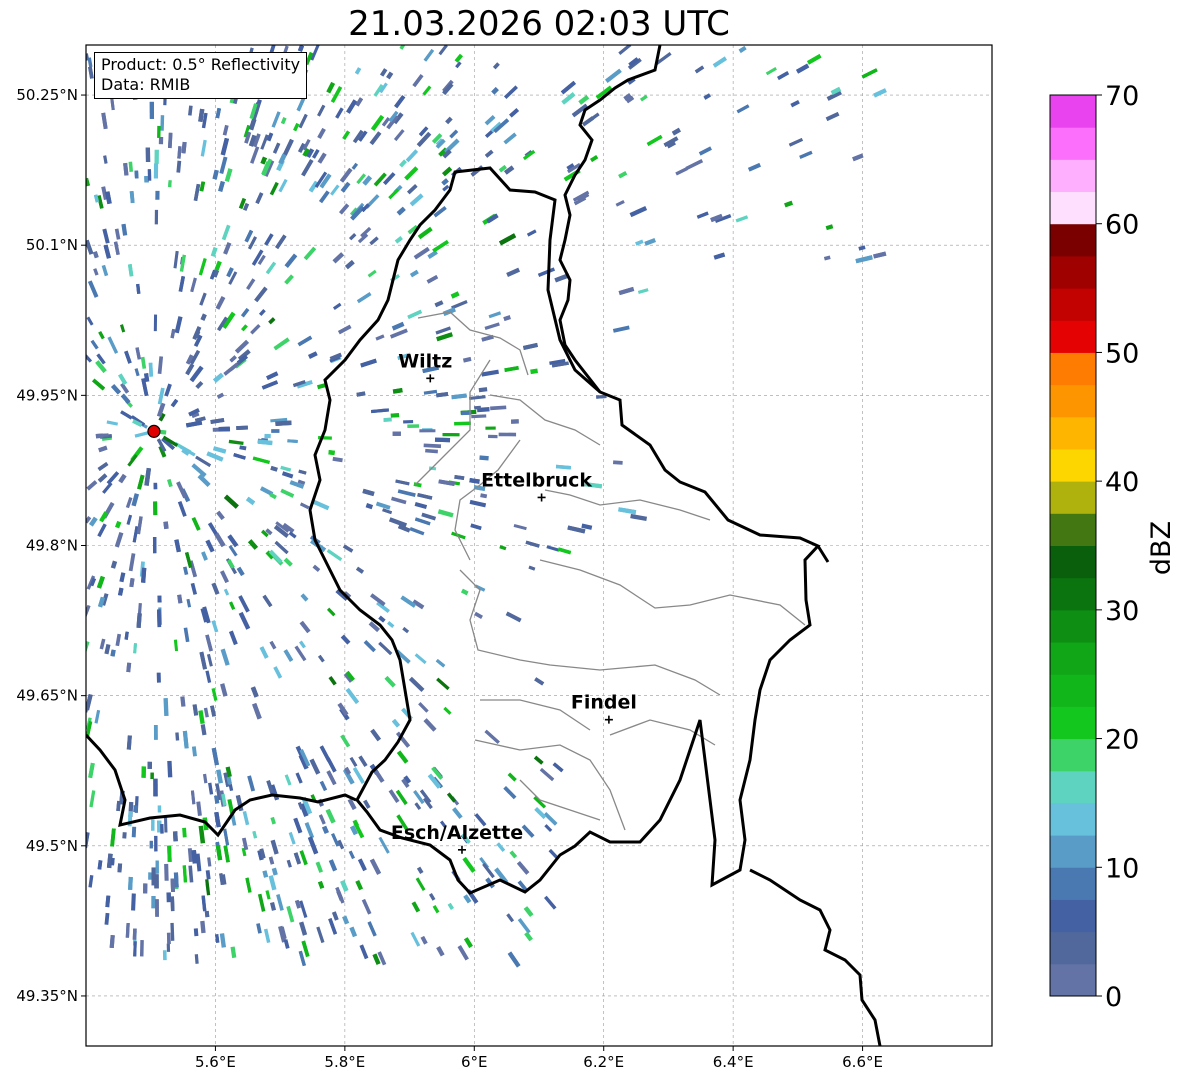  I want to click on radar-site-dot, so click(154, 431).